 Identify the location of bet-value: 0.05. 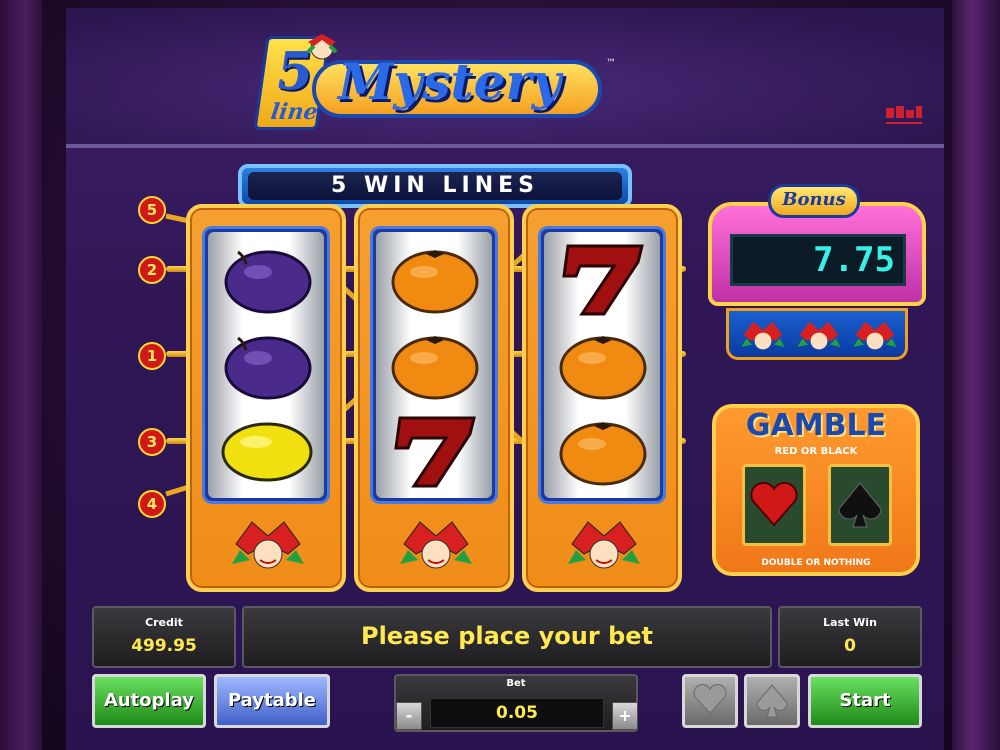
(517, 713).